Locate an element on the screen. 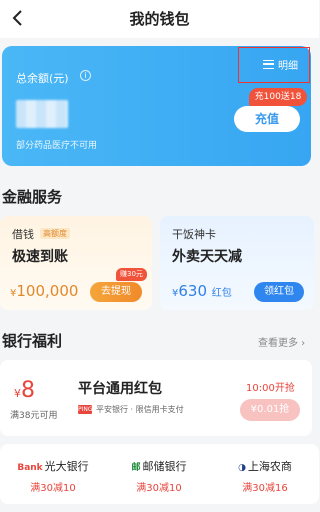 The height and width of the screenshot is (512, 320). bank-name: 邮储银行 is located at coordinates (164, 466).